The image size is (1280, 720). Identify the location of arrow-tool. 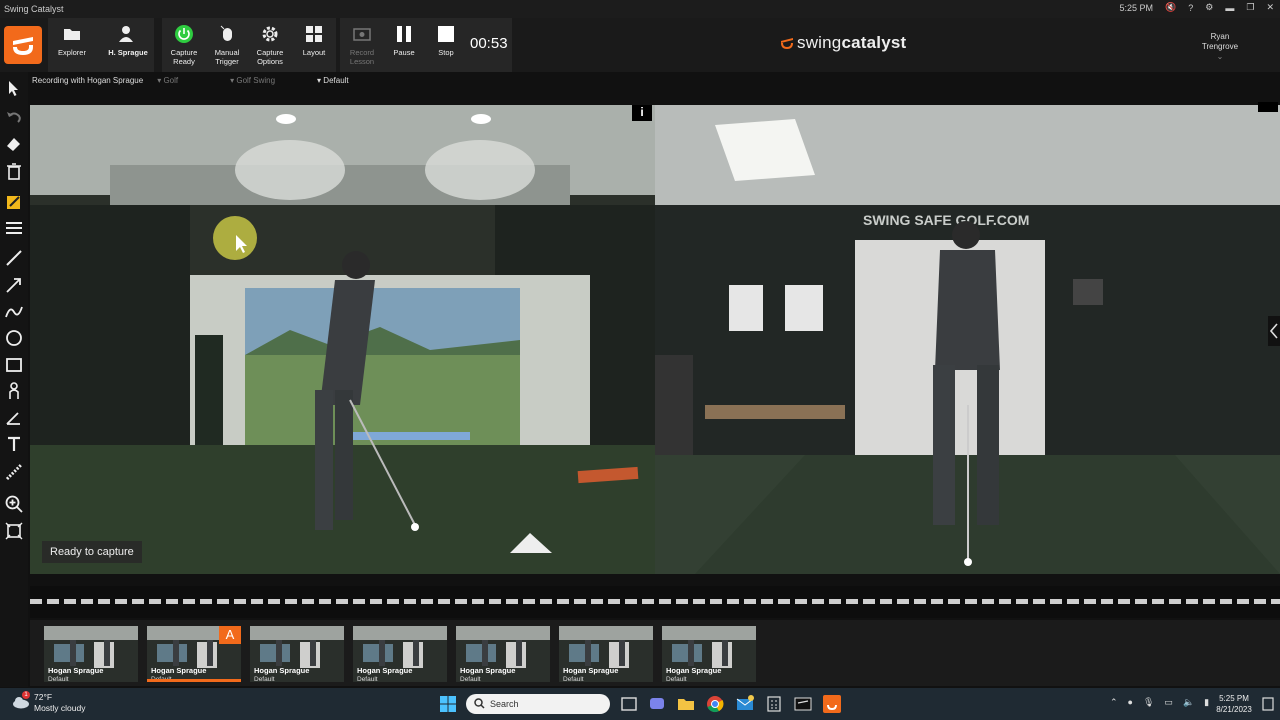
(14, 285).